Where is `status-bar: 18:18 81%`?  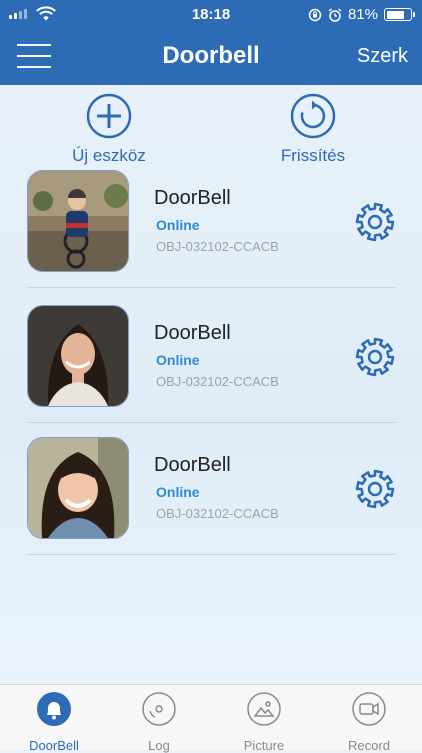
status-bar: 18:18 81% is located at coordinates (211, 15).